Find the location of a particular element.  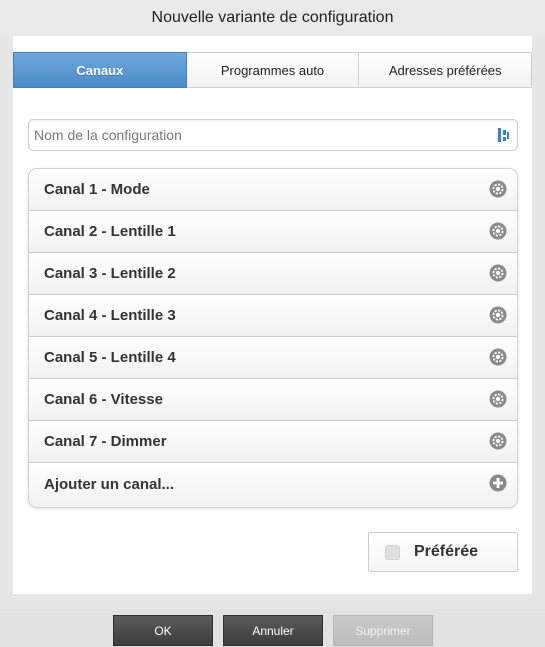

plus-icon is located at coordinates (498, 483).